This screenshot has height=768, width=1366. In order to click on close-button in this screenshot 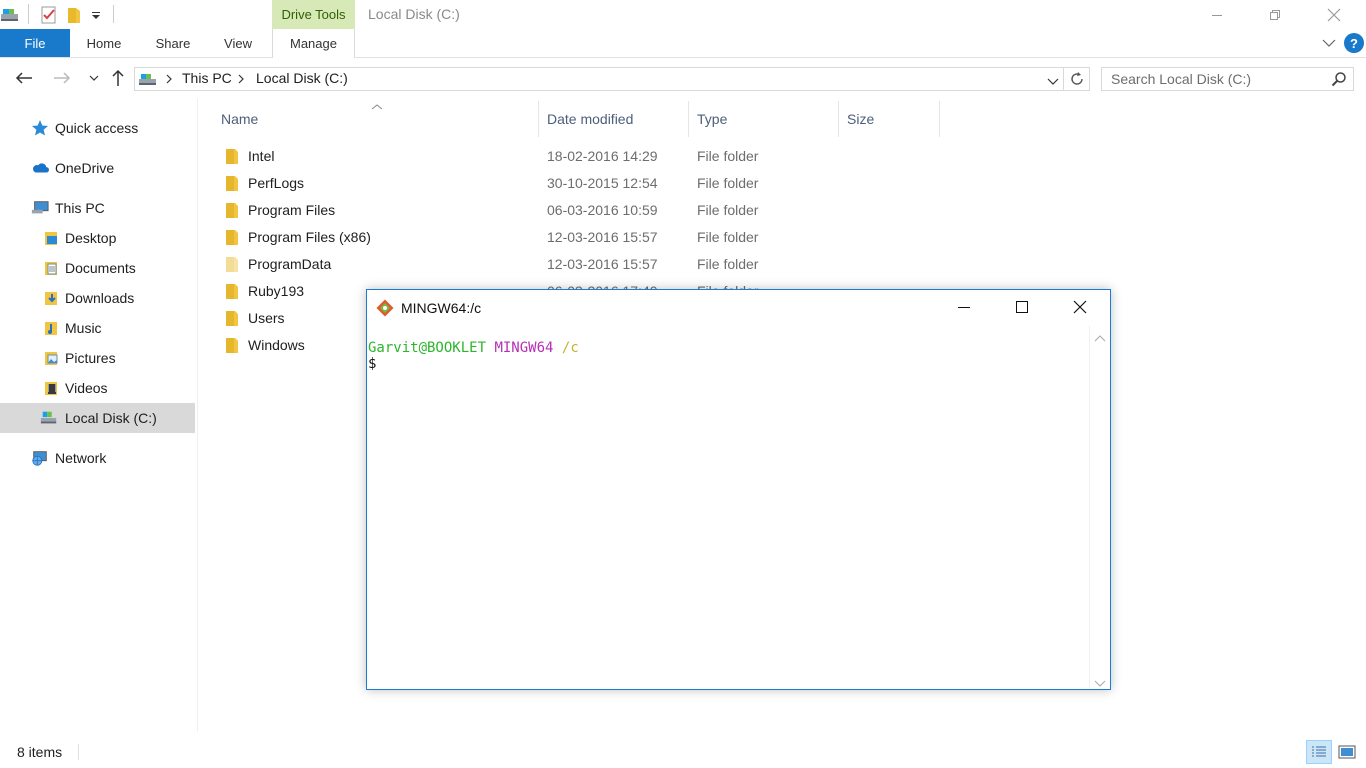, I will do `click(1334, 14)`.